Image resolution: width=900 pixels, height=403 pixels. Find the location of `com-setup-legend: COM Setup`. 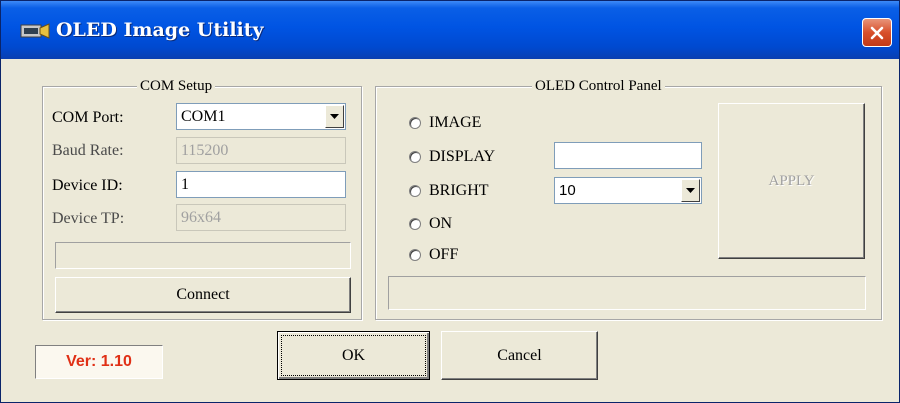

com-setup-legend: COM Setup is located at coordinates (176, 86).